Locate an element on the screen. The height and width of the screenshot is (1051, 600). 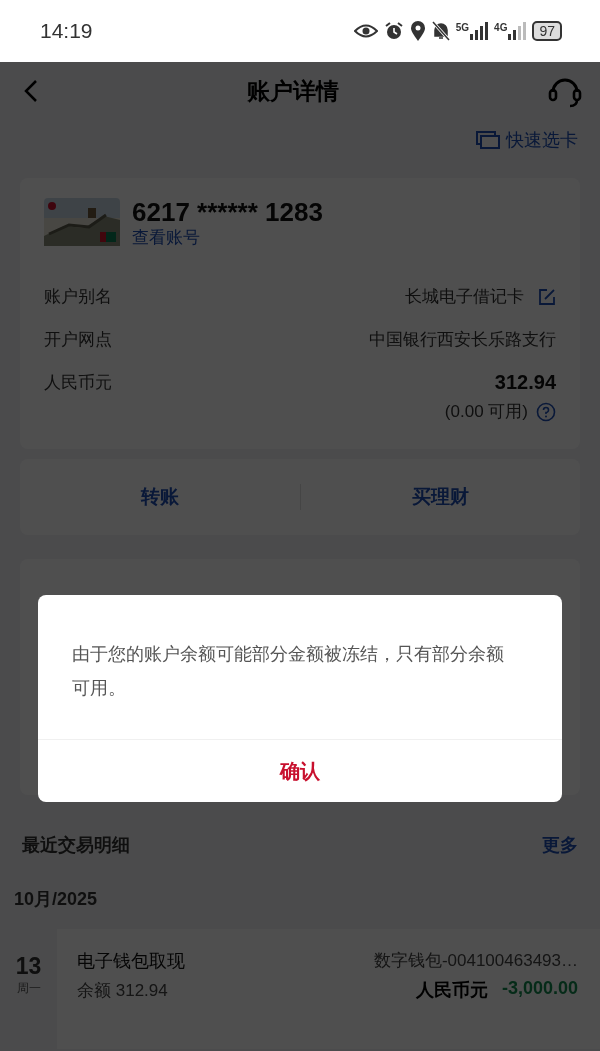
view-number-link: 查看账号 is located at coordinates (227, 237).